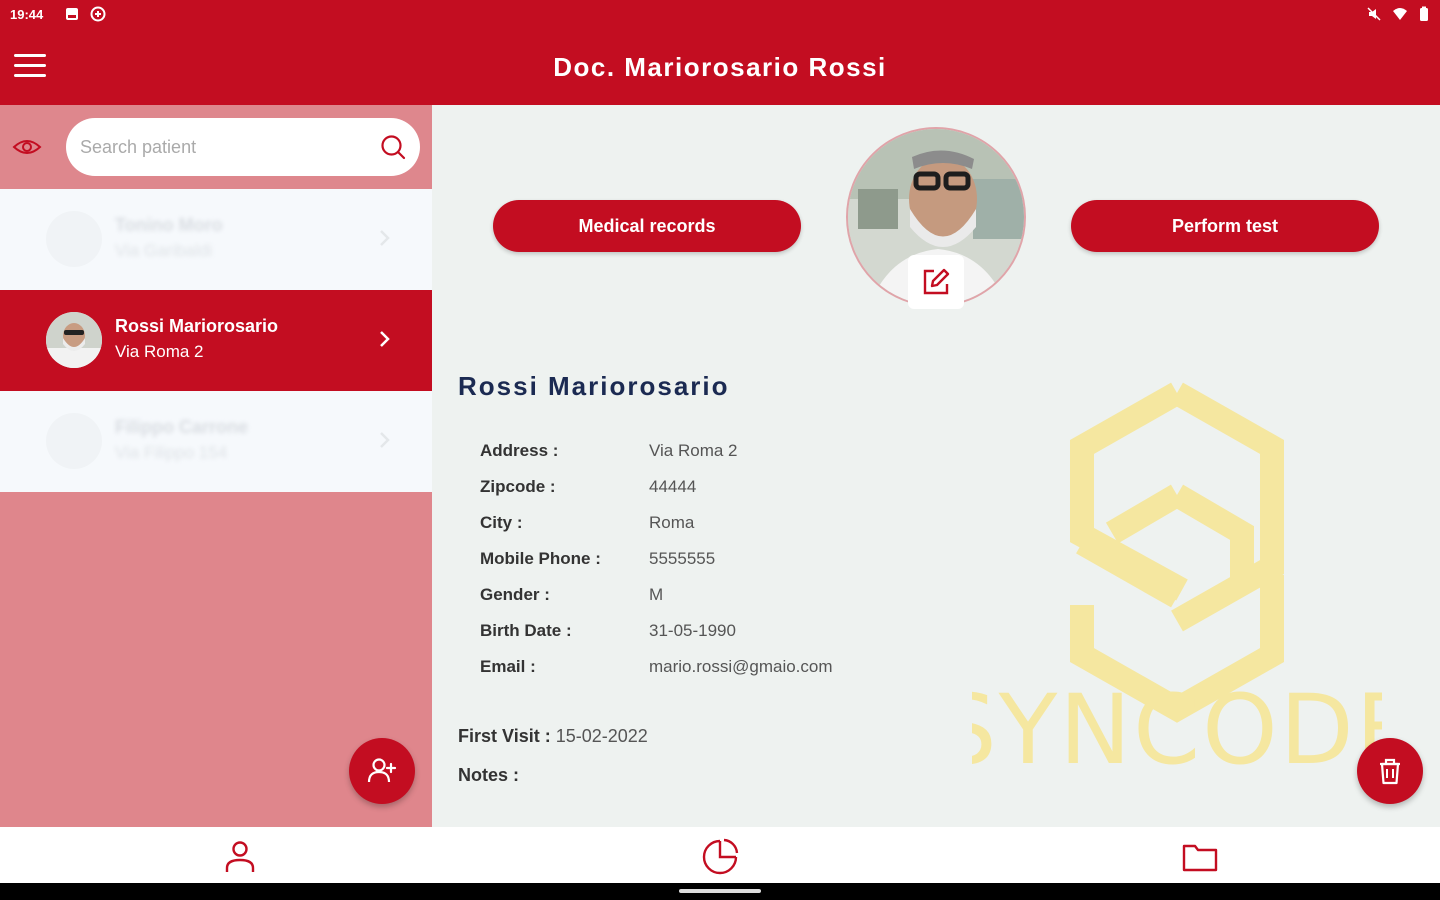  Describe the element at coordinates (693, 450) in the screenshot. I see `detail-value: Via Roma 2` at that location.